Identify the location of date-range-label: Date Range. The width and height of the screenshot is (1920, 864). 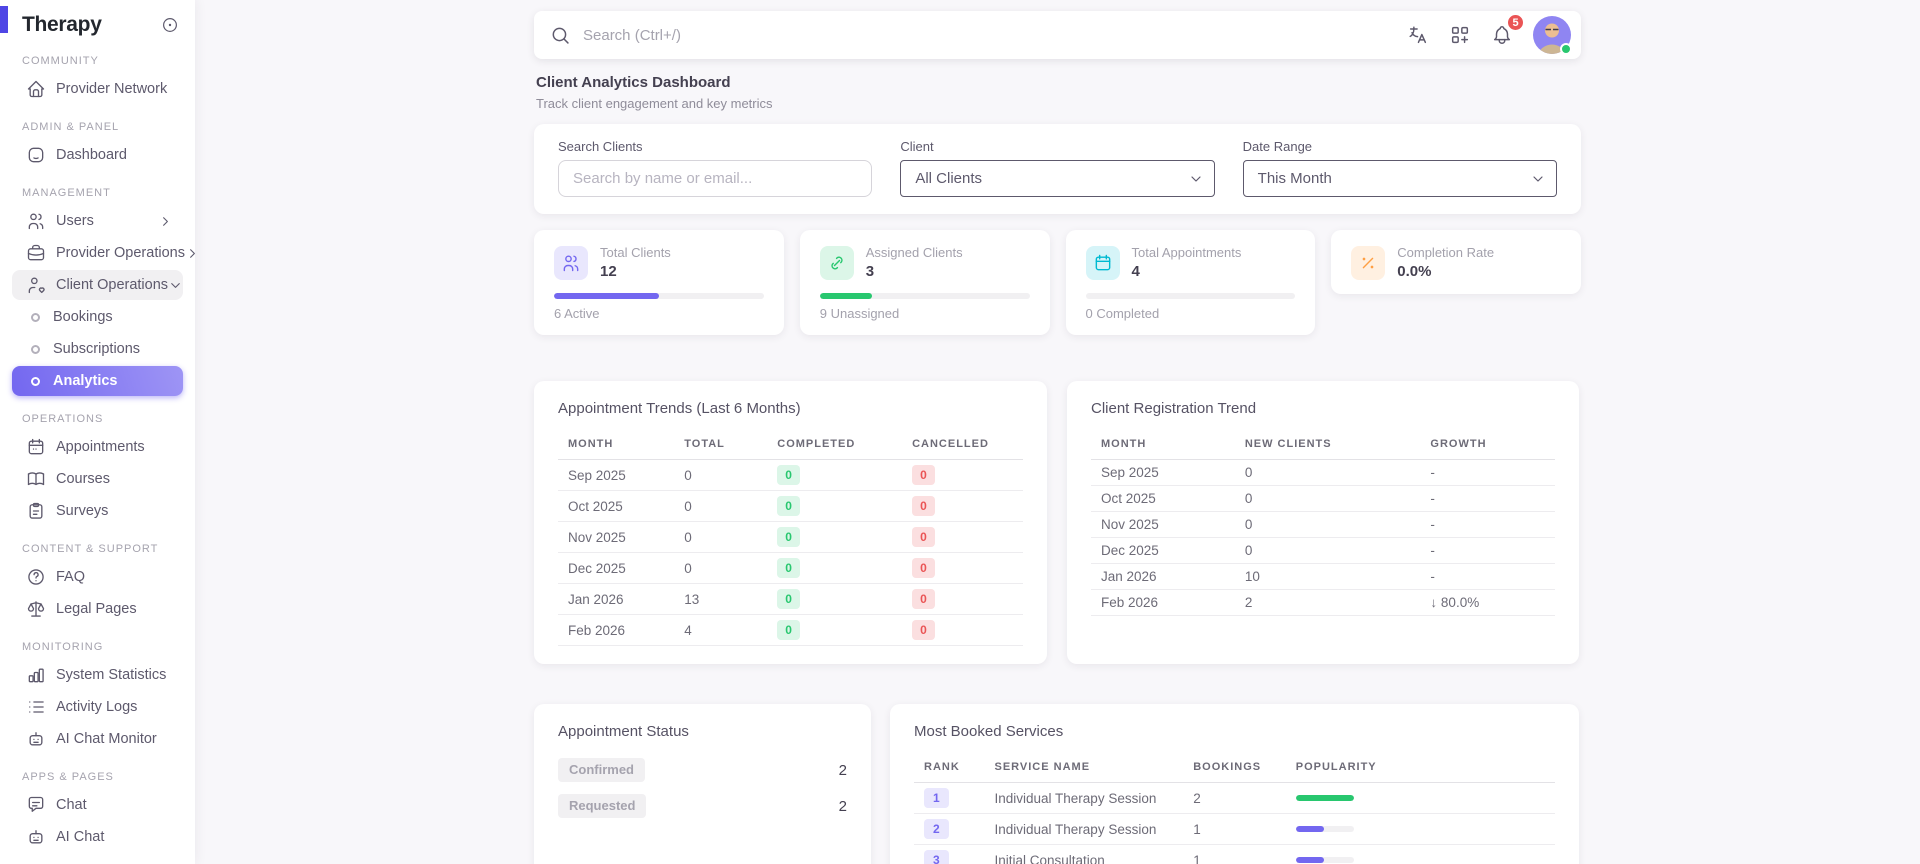
(1277, 146).